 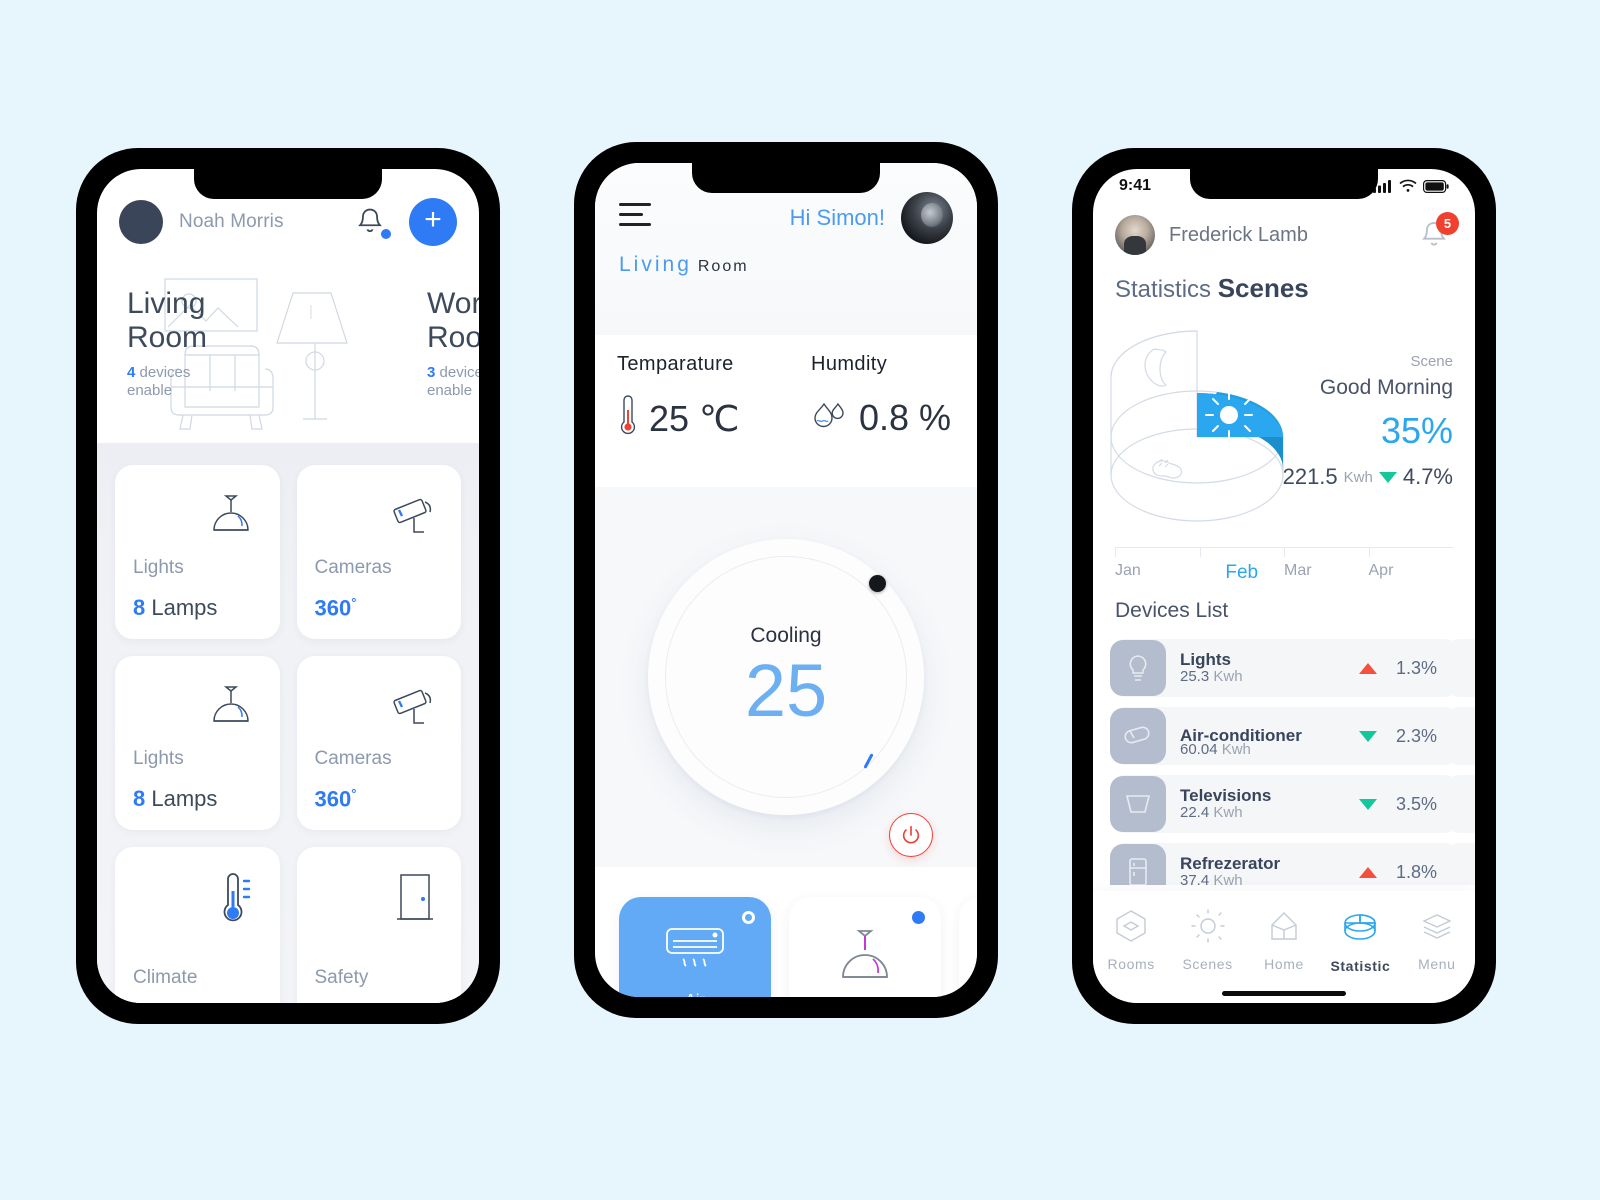 What do you see at coordinates (911, 835) in the screenshot?
I see `power-button` at bounding box center [911, 835].